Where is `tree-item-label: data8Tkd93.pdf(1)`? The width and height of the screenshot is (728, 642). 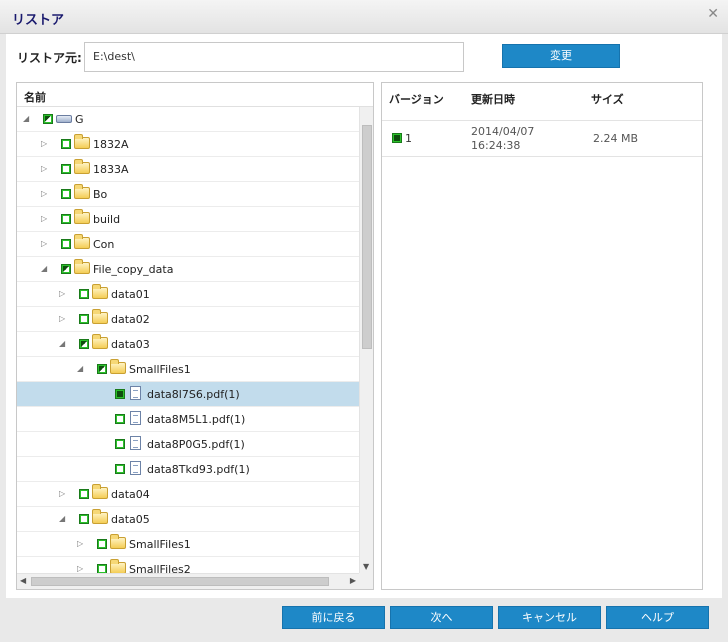
tree-item-label: data8Tkd93.pdf(1) is located at coordinates (198, 469).